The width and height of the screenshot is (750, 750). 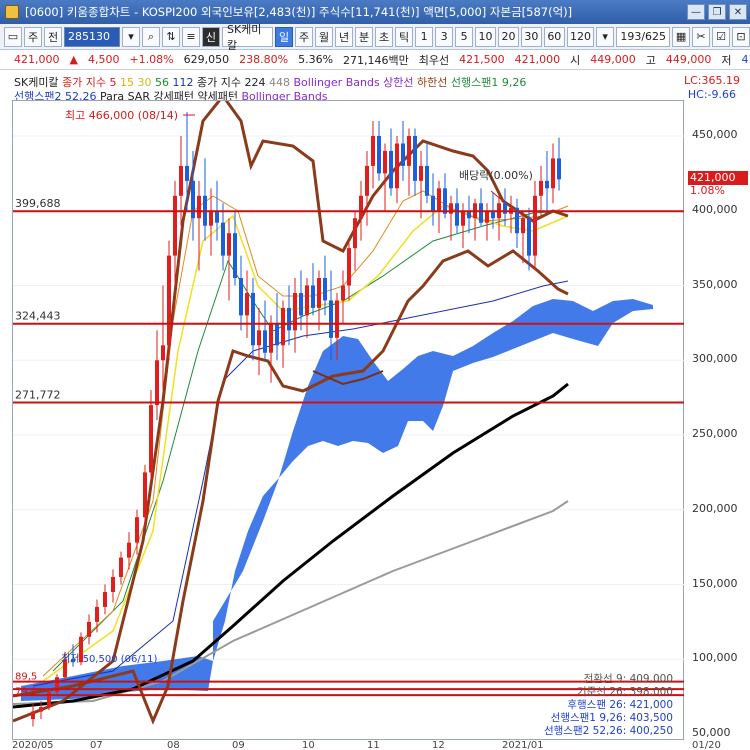 I want to click on x-tick-label: 08, so click(x=173, y=745).